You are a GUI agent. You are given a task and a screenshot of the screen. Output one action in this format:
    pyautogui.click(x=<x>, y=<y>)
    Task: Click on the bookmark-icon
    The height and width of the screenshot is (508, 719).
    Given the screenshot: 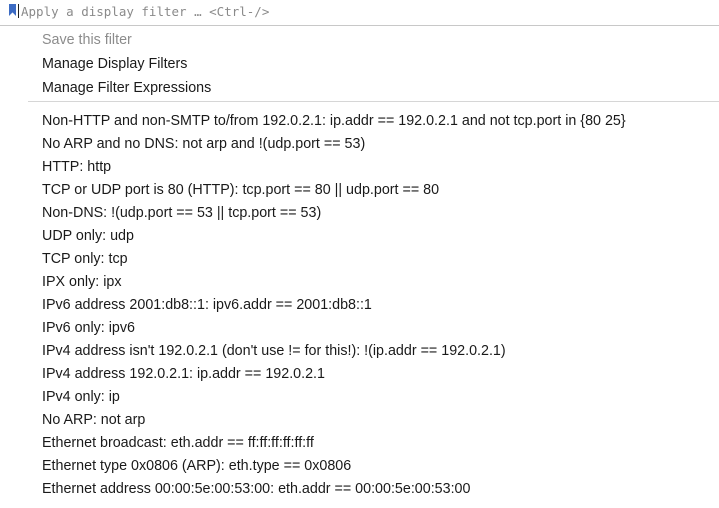 What is the action you would take?
    pyautogui.click(x=12, y=10)
    